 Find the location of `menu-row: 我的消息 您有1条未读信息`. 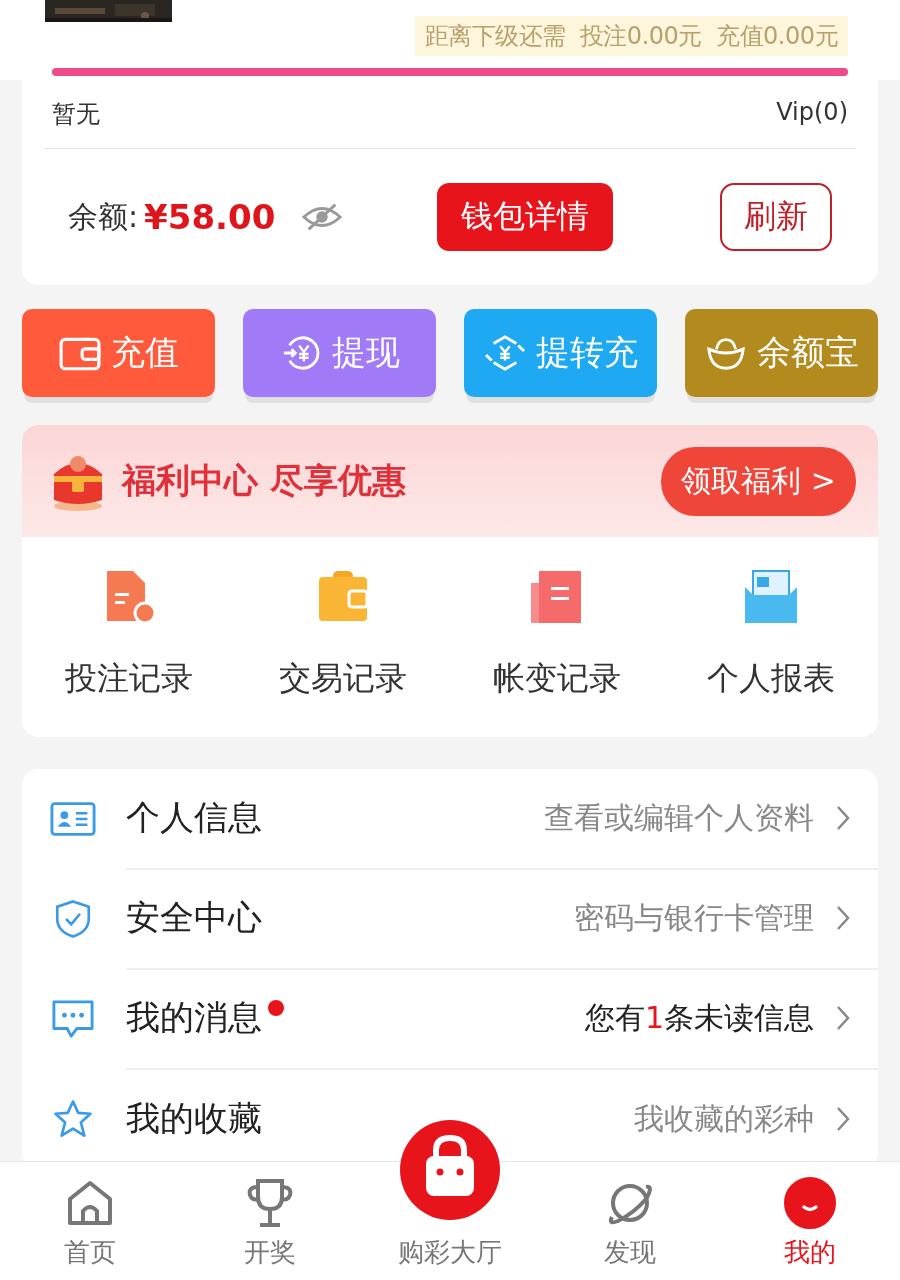

menu-row: 我的消息 您有1条未读信息 is located at coordinates (464, 1019).